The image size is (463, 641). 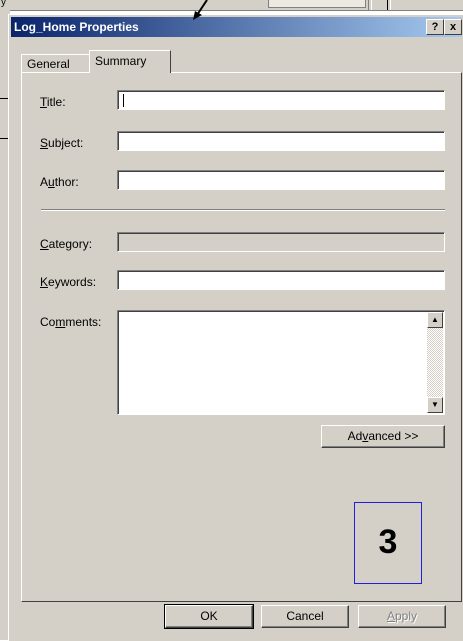 What do you see at coordinates (435, 362) in the screenshot?
I see `comments-scrollbar: ▲ ▼` at bounding box center [435, 362].